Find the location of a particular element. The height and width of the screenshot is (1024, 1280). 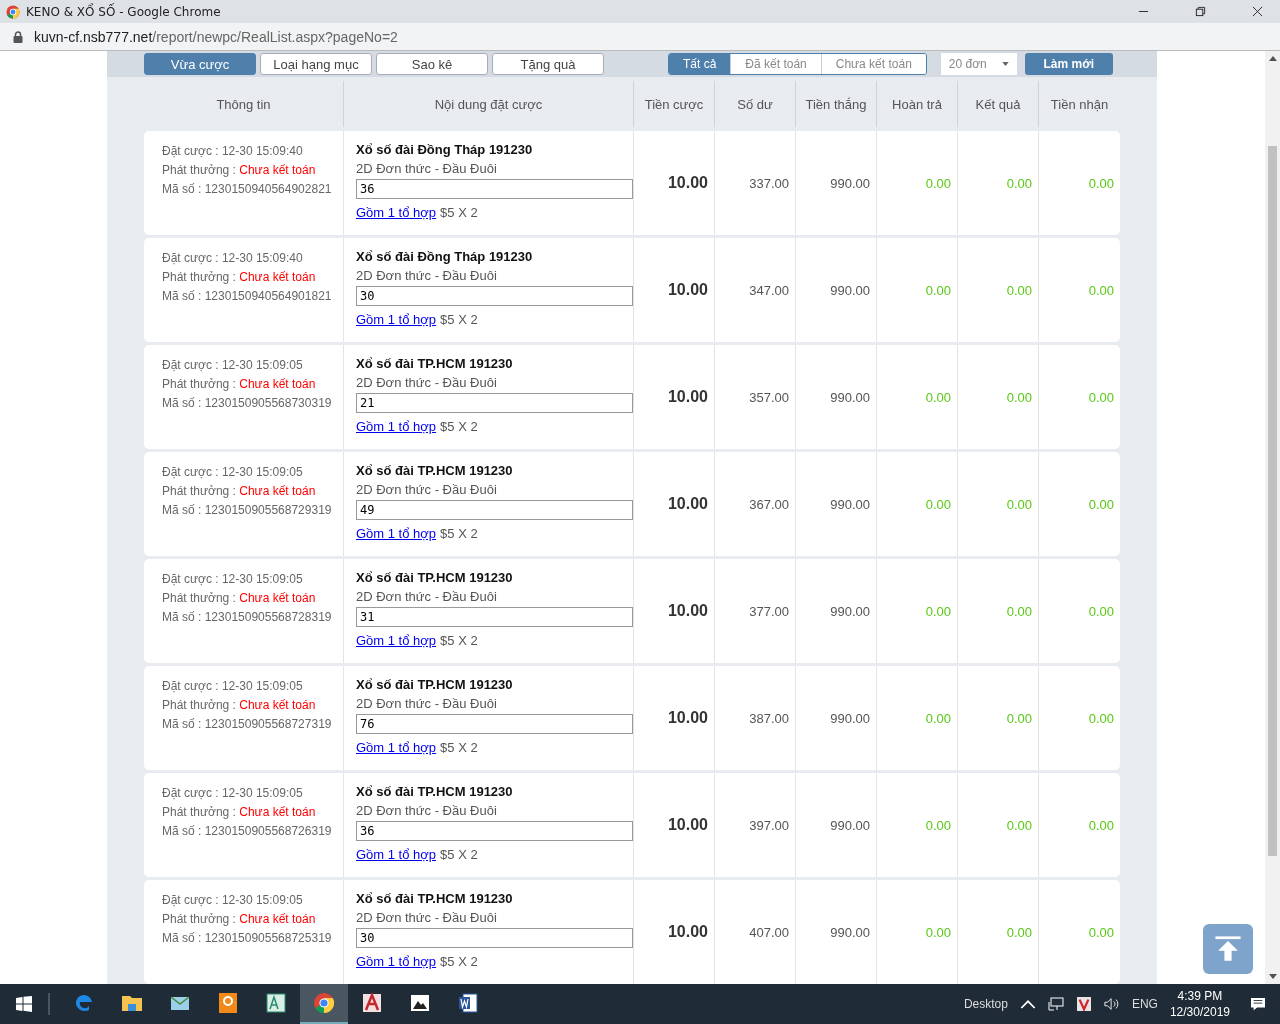

filter-tab: Đã kết toán is located at coordinates (775, 64).